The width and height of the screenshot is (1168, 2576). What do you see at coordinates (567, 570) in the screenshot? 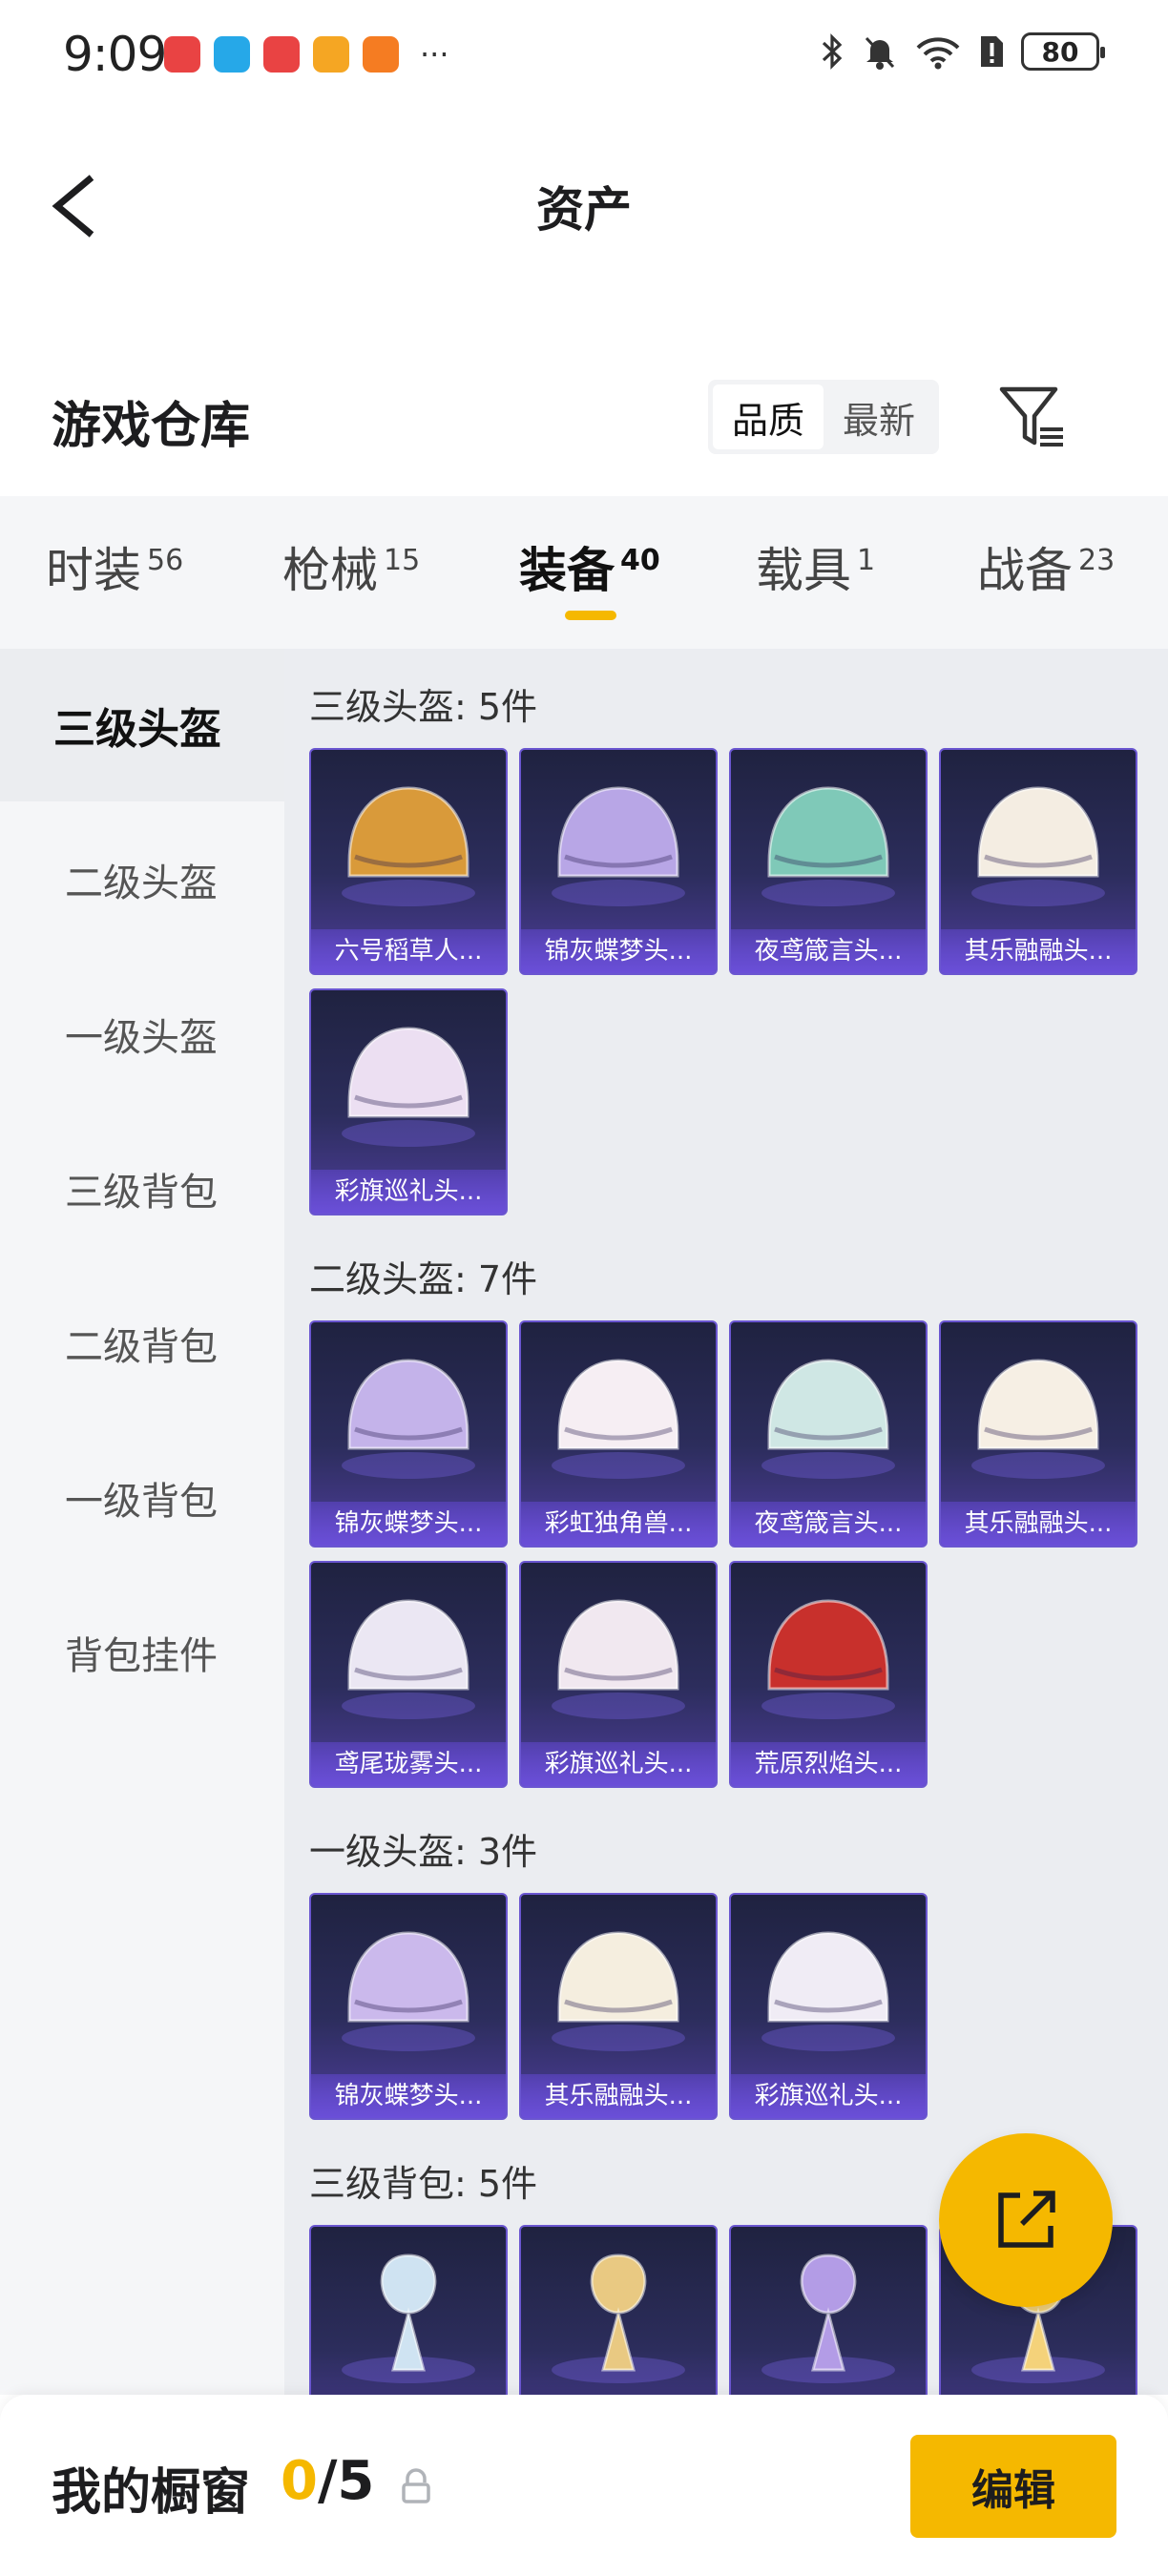
I see `tab-label: 装备` at bounding box center [567, 570].